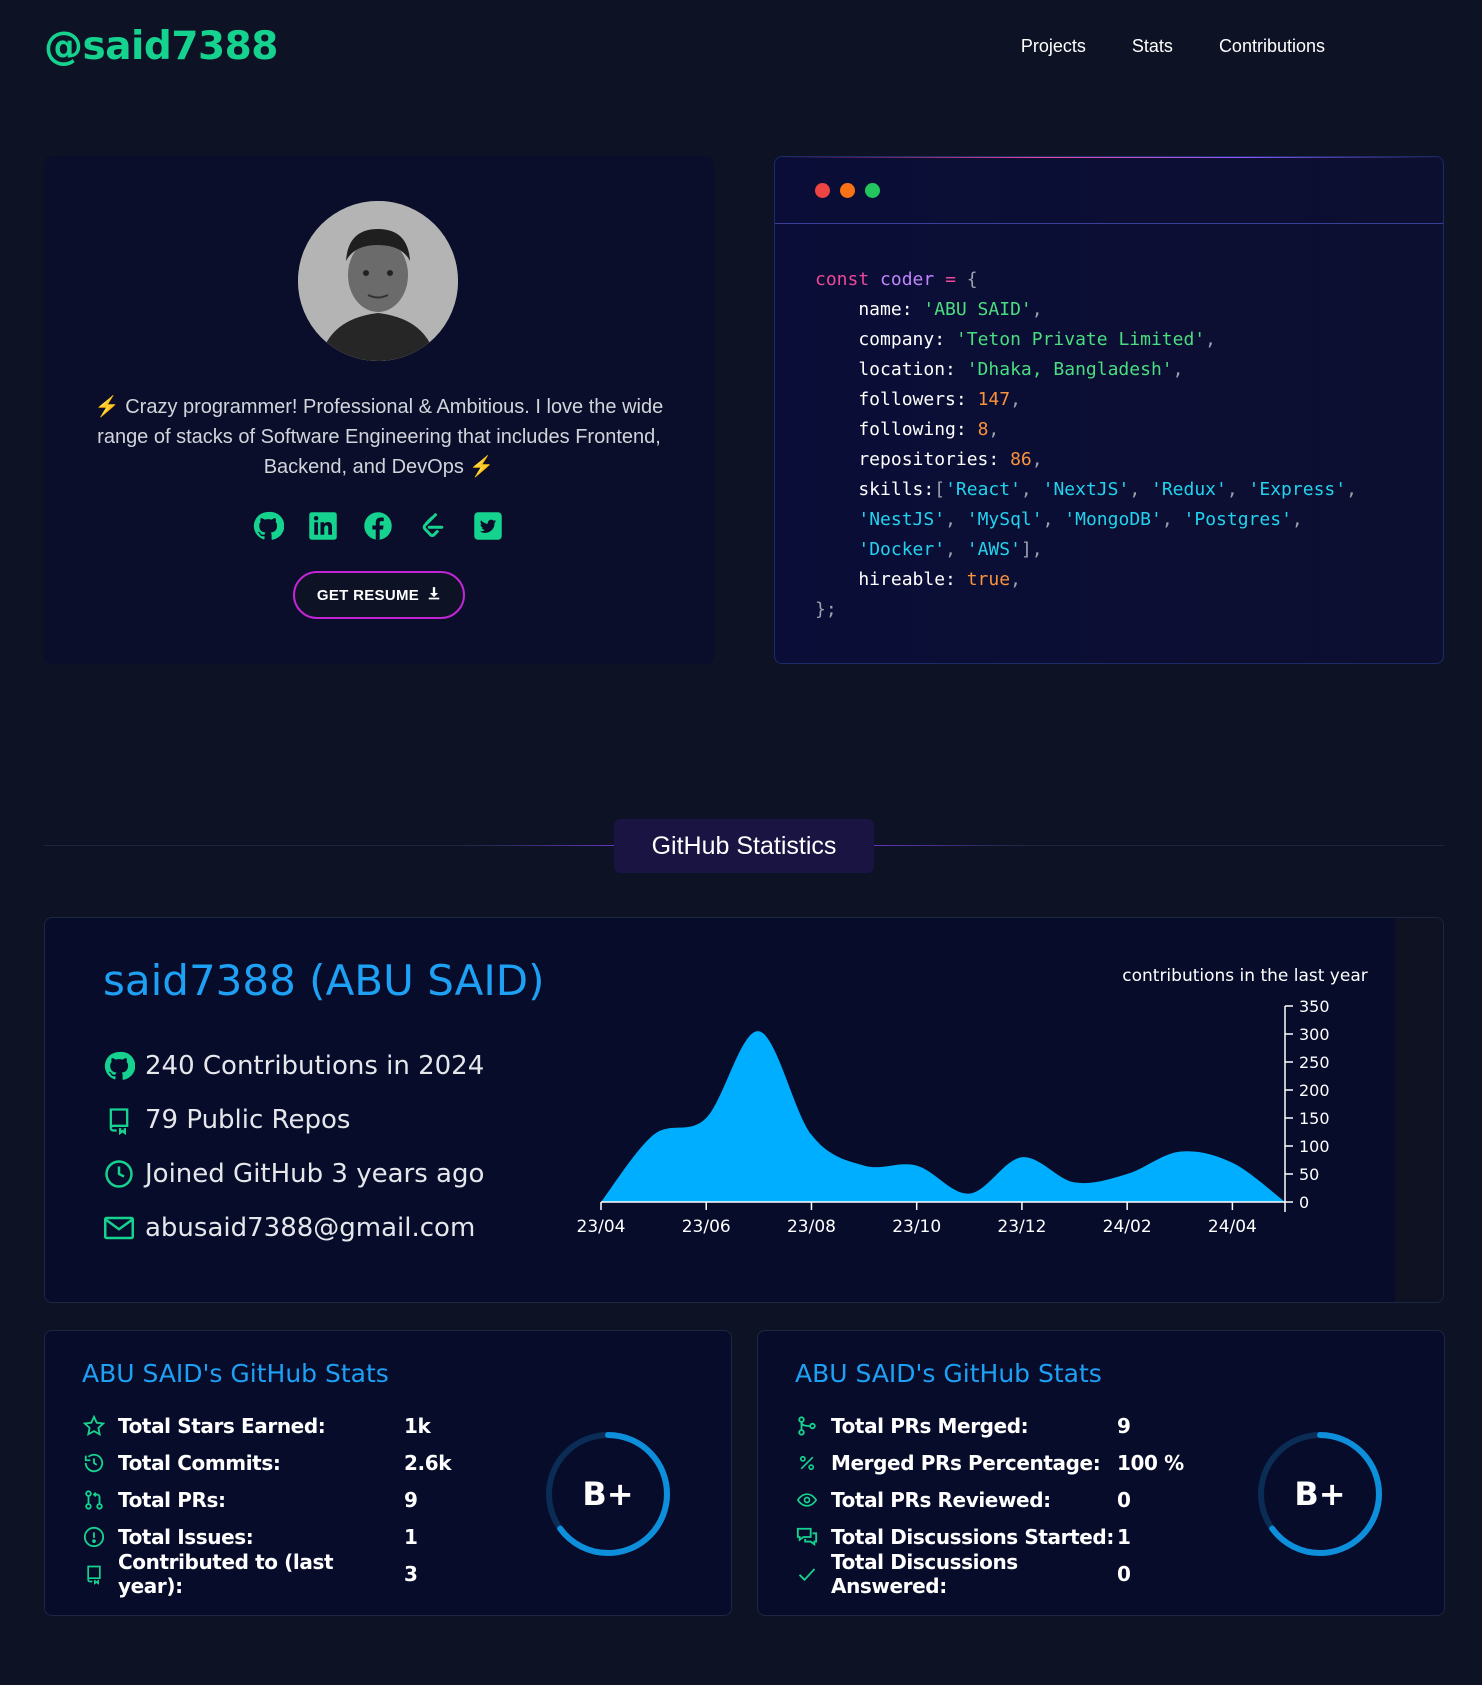 The width and height of the screenshot is (1482, 1685). What do you see at coordinates (608, 1494) in the screenshot?
I see `grade-label: B+` at bounding box center [608, 1494].